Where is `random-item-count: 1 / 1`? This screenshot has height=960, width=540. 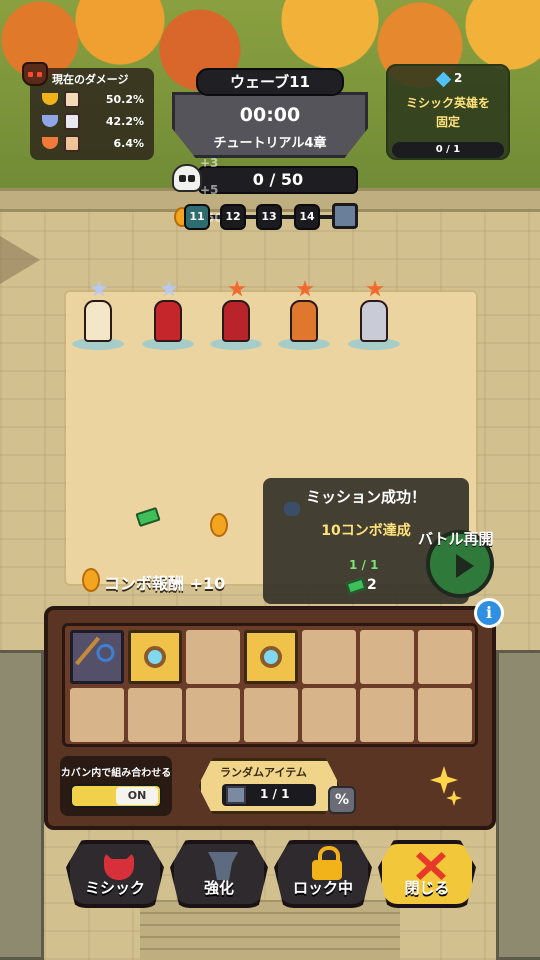
random-item-count: 1 / 1 is located at coordinates (275, 794).